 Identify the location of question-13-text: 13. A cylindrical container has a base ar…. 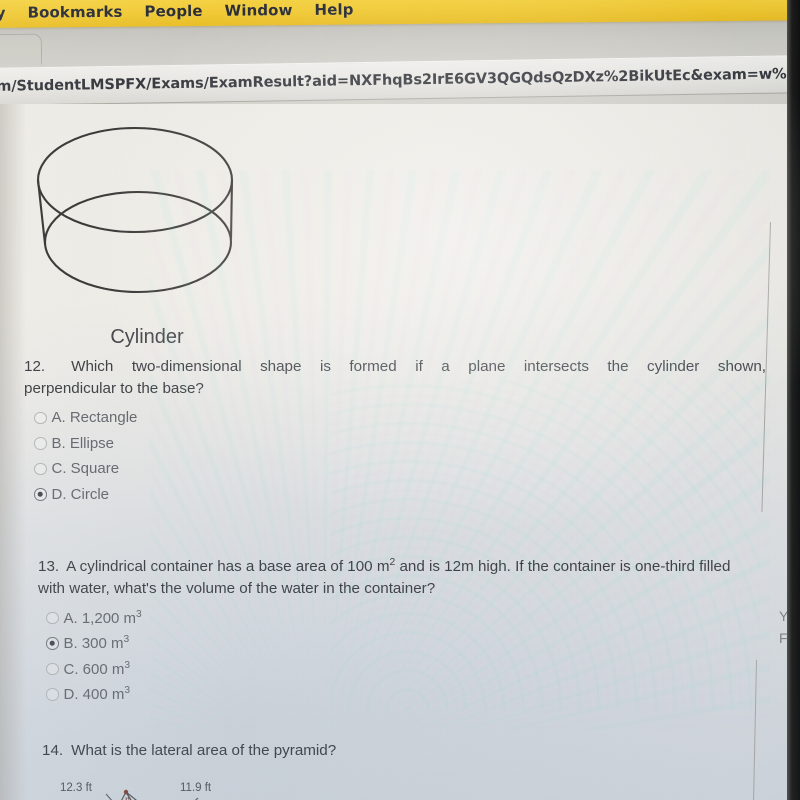
(399, 577).